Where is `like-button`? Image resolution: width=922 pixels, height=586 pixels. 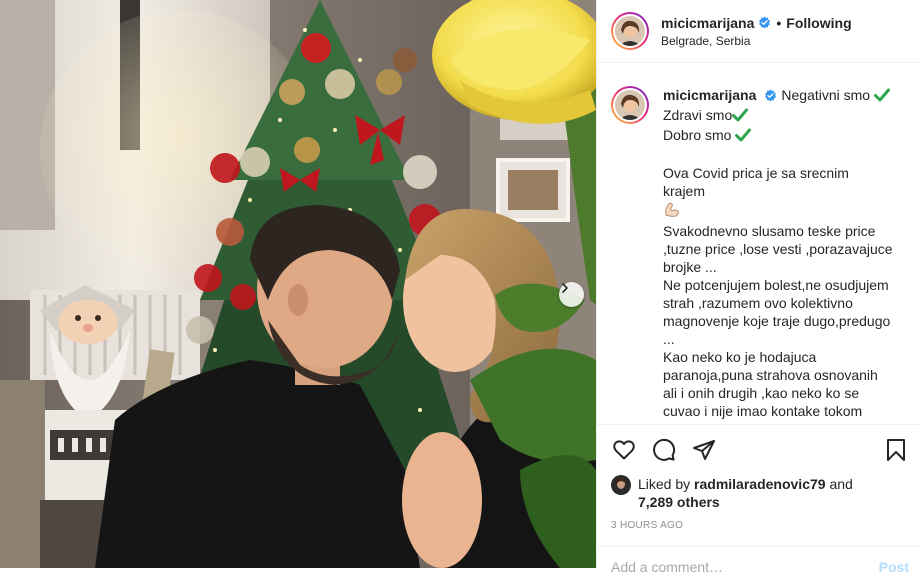 like-button is located at coordinates (624, 450).